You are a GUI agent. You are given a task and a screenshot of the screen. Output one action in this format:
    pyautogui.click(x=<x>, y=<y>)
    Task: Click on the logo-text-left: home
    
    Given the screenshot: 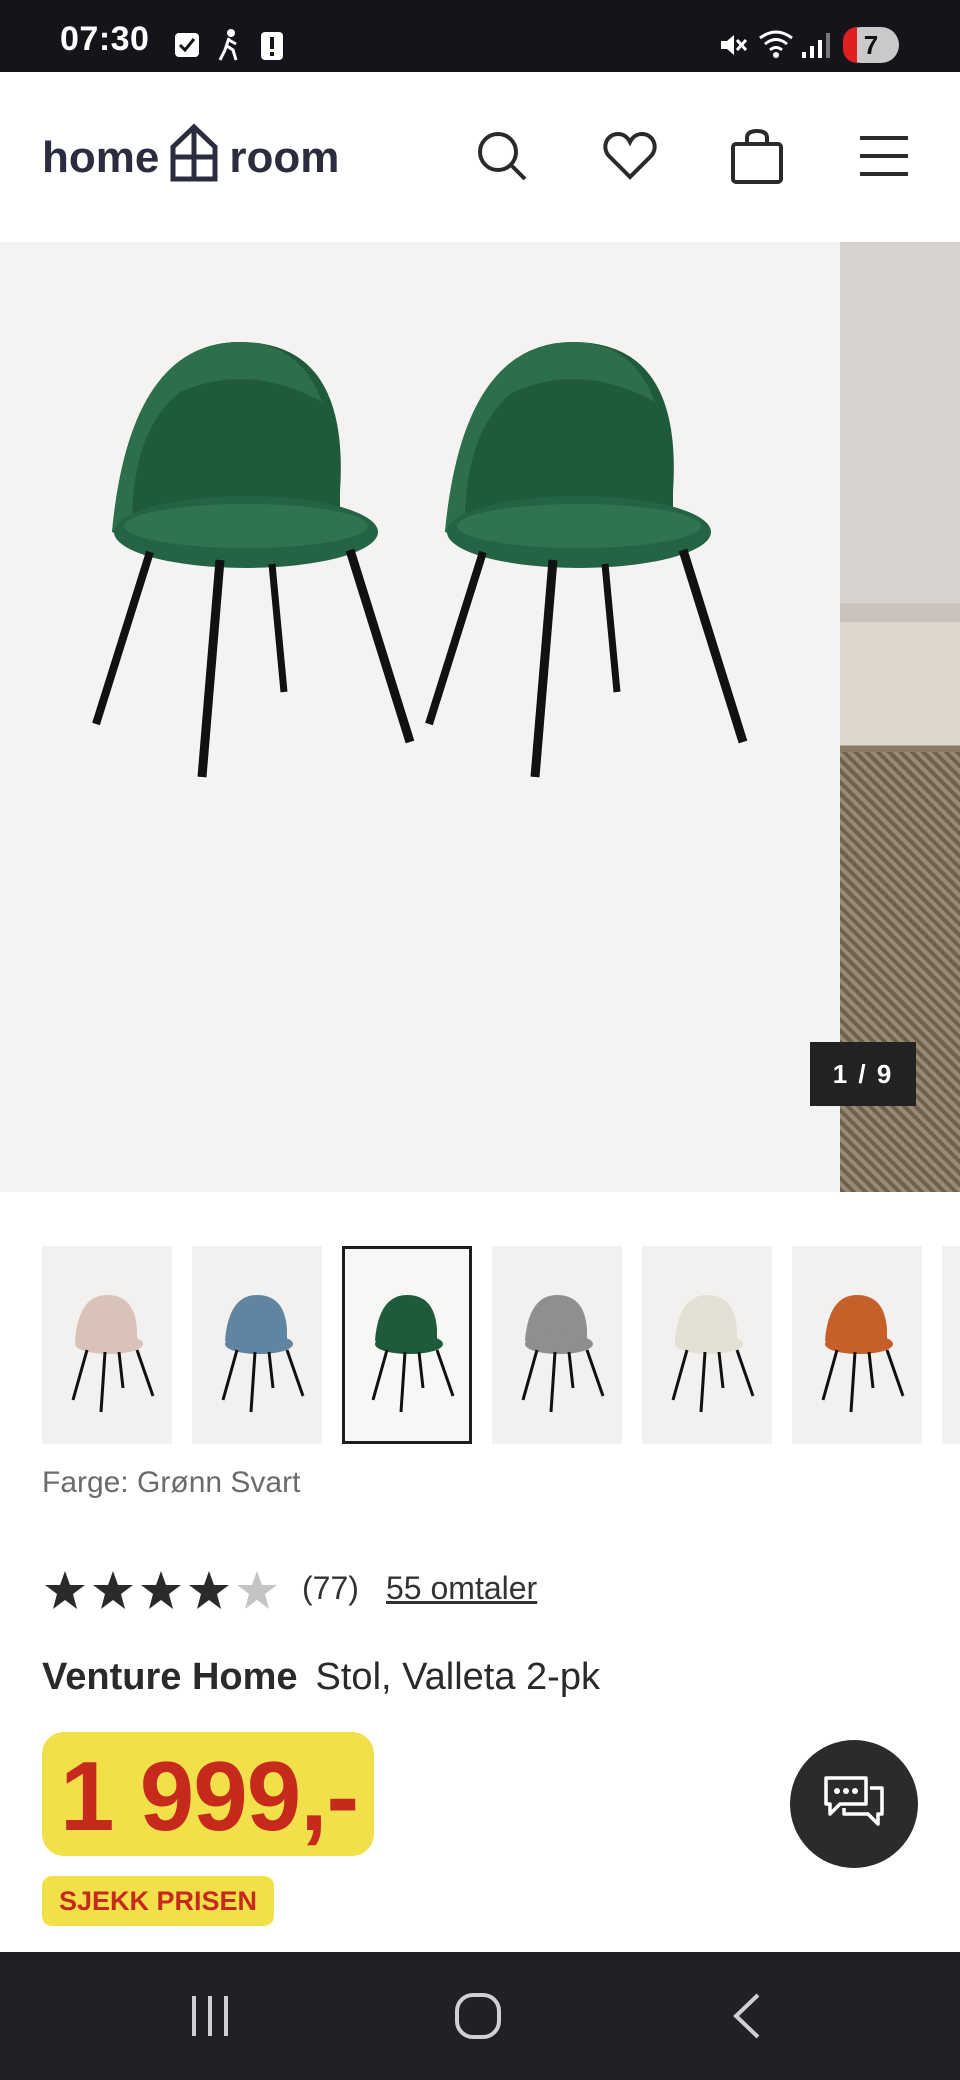 What is the action you would take?
    pyautogui.click(x=101, y=157)
    